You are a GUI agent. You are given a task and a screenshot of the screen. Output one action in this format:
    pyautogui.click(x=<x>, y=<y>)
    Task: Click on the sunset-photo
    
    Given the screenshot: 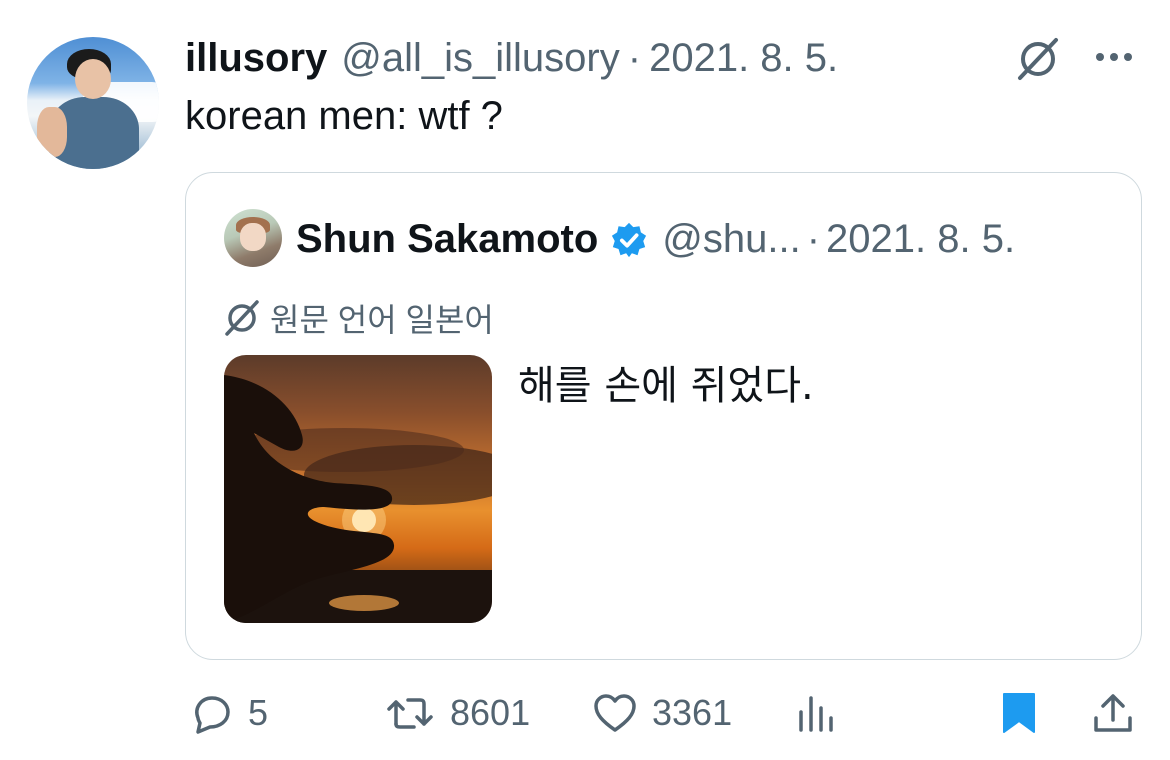 What is the action you would take?
    pyautogui.click(x=358, y=489)
    